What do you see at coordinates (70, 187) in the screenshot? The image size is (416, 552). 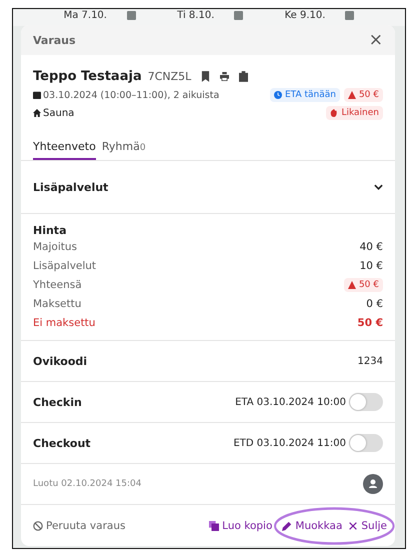 I see `section-title: Lisäpalvelut` at bounding box center [70, 187].